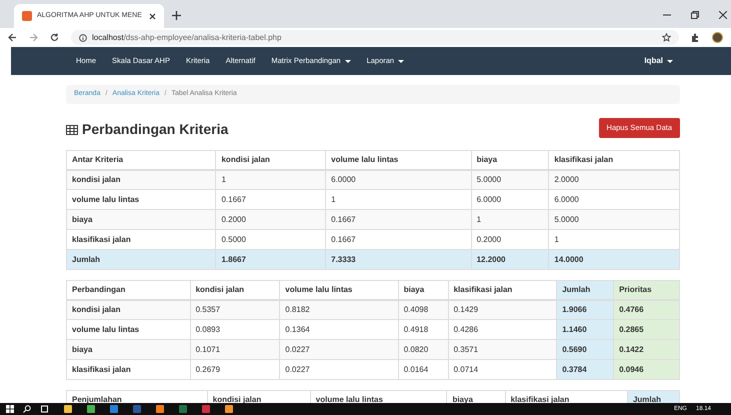 The image size is (731, 415). Describe the element at coordinates (83, 38) in the screenshot. I see `info-icon` at that location.